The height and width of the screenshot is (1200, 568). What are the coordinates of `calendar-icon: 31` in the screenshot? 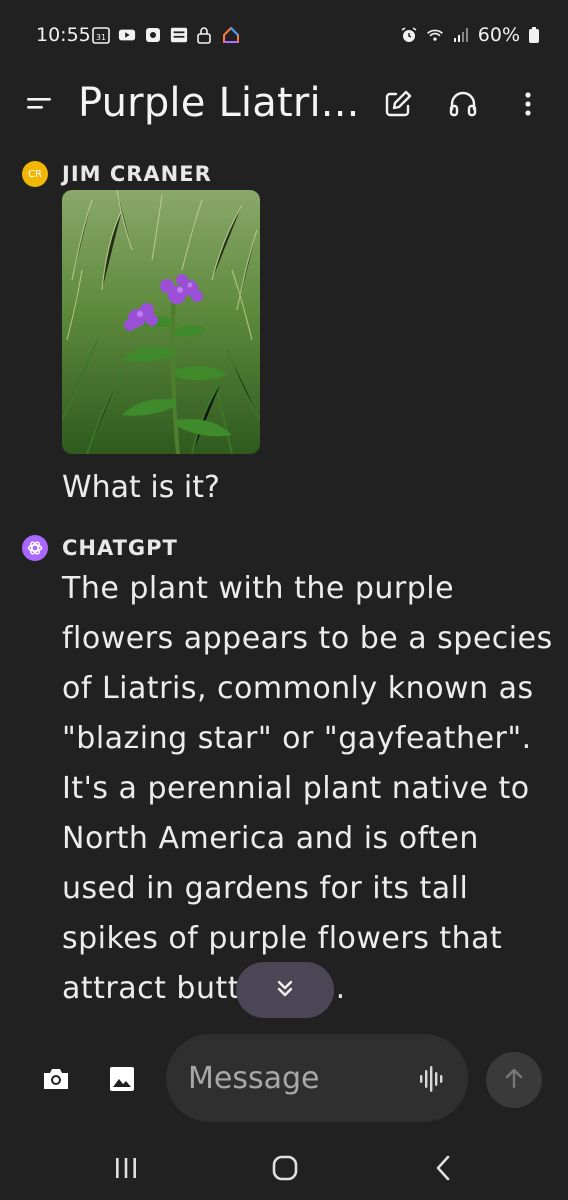 It's located at (101, 35).